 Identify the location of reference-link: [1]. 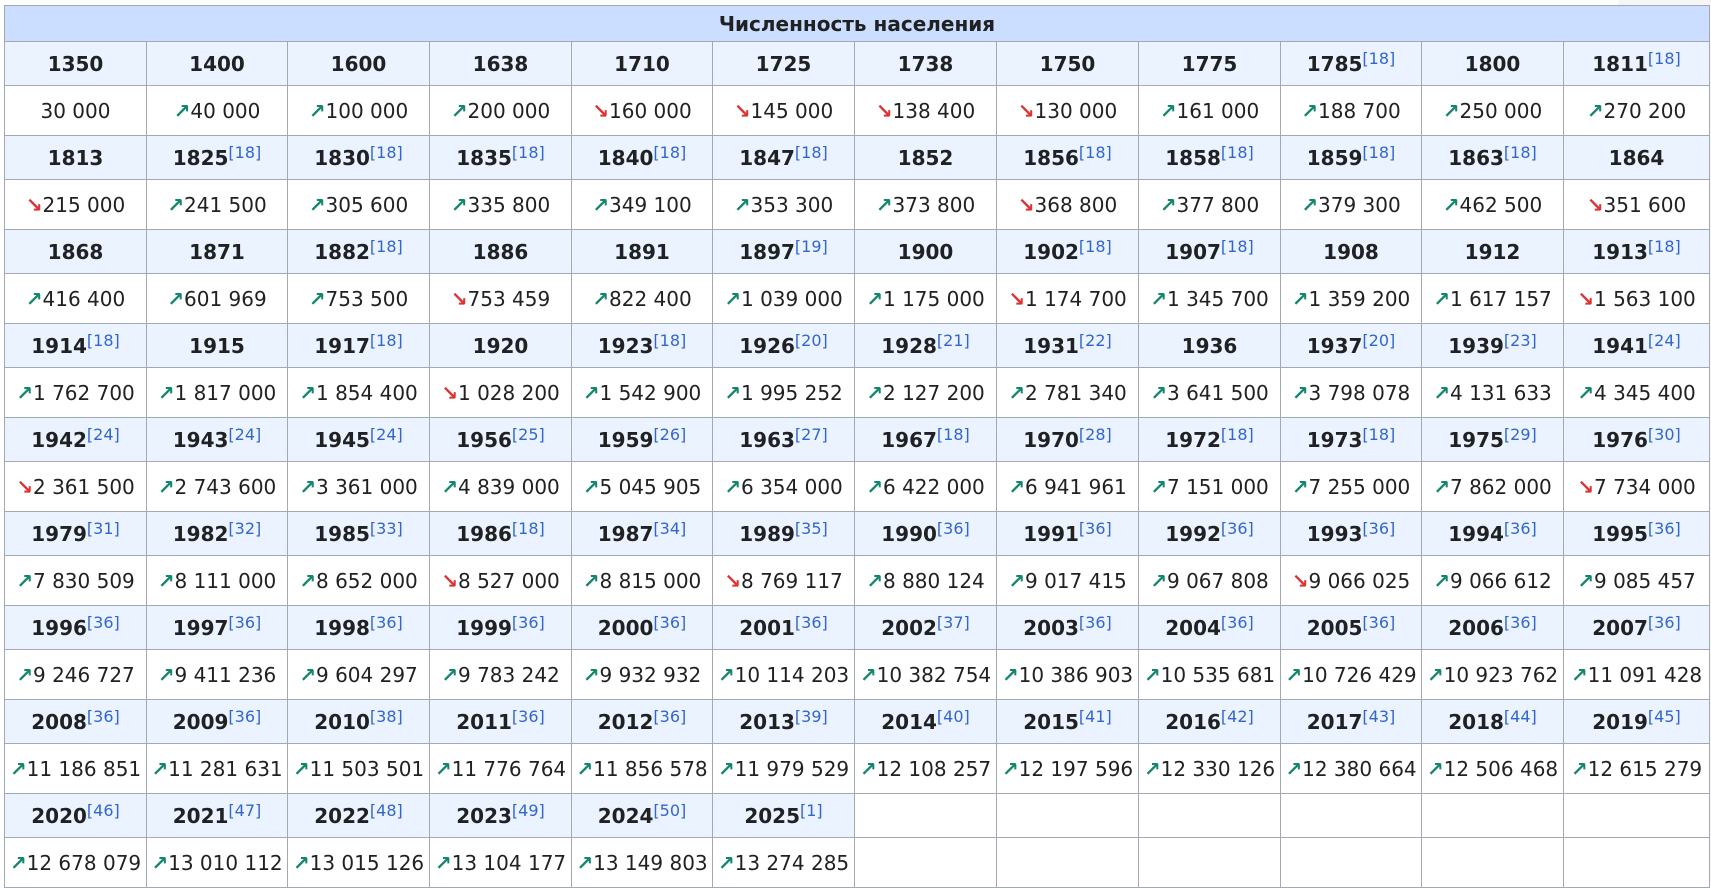
(811, 810).